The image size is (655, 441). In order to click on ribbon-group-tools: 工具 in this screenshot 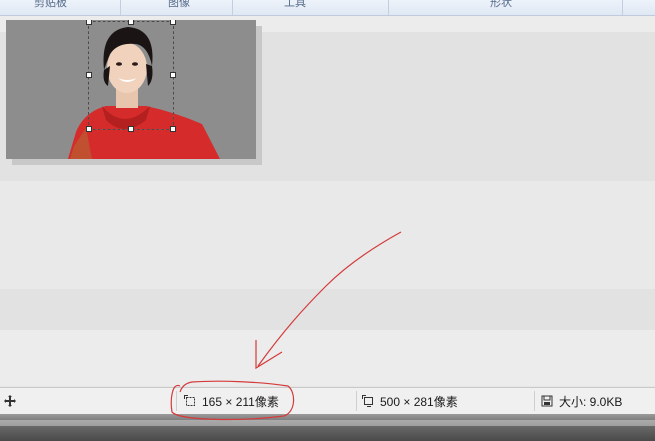, I will do `click(295, 4)`.